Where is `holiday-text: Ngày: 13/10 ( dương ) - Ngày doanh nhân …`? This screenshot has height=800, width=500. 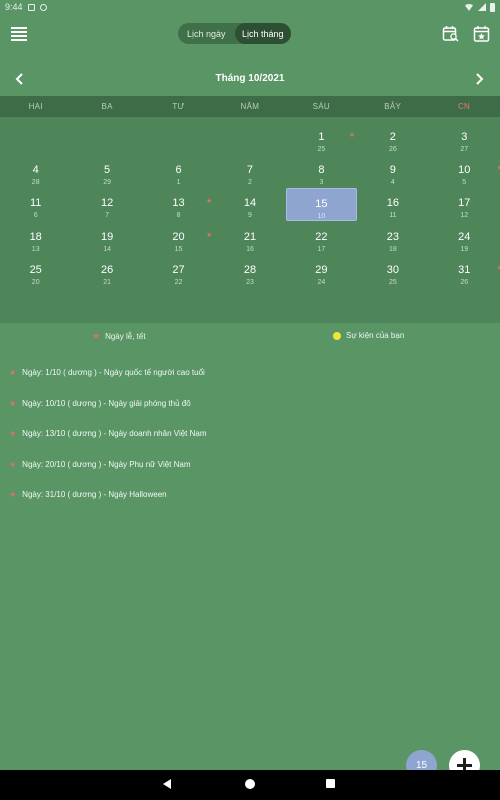
holiday-text: Ngày: 13/10 ( dương ) - Ngày doanh nhân … is located at coordinates (114, 434).